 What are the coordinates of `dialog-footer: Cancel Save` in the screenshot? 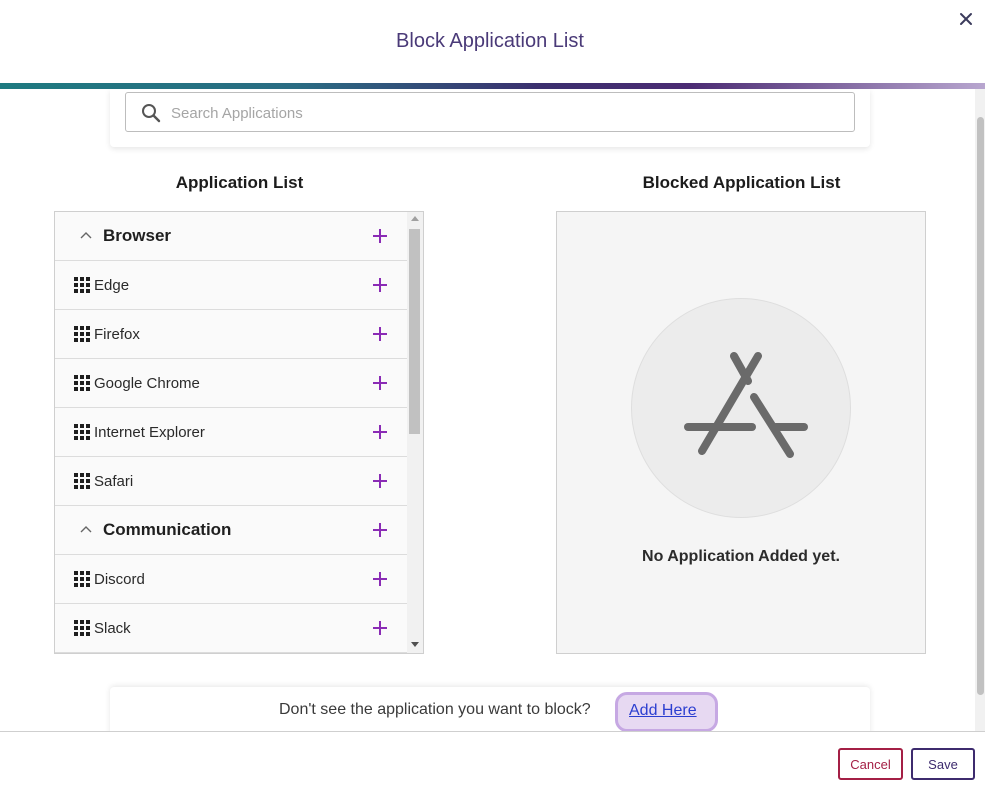 It's located at (492, 760).